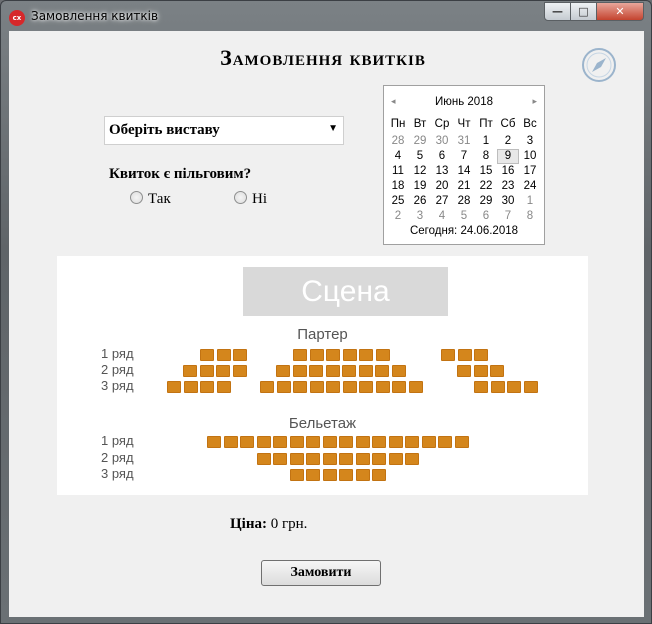 The image size is (652, 624). Describe the element at coordinates (583, 11) in the screenshot. I see `maximize-button: □` at that location.